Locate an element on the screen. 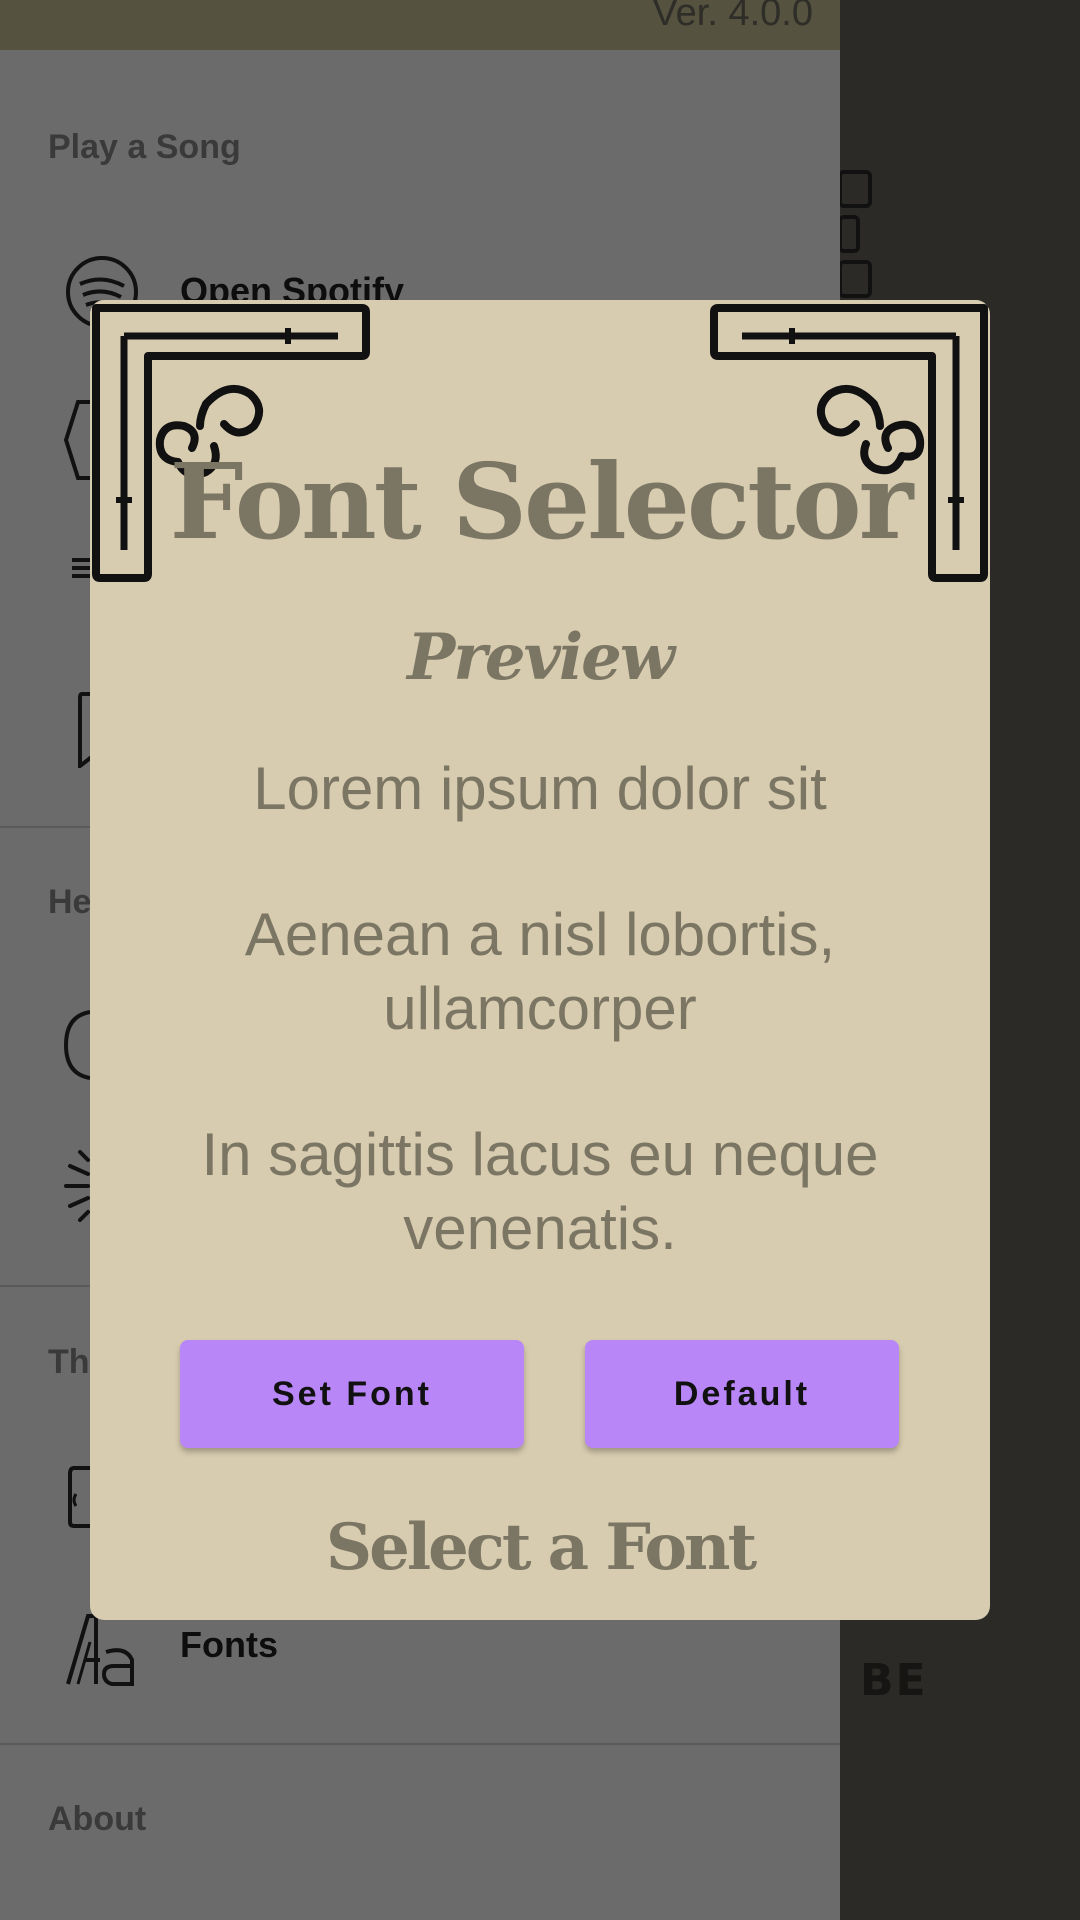 This screenshot has height=1920, width=1080. drawer-header: Ver. 4.0.0 is located at coordinates (420, 25).